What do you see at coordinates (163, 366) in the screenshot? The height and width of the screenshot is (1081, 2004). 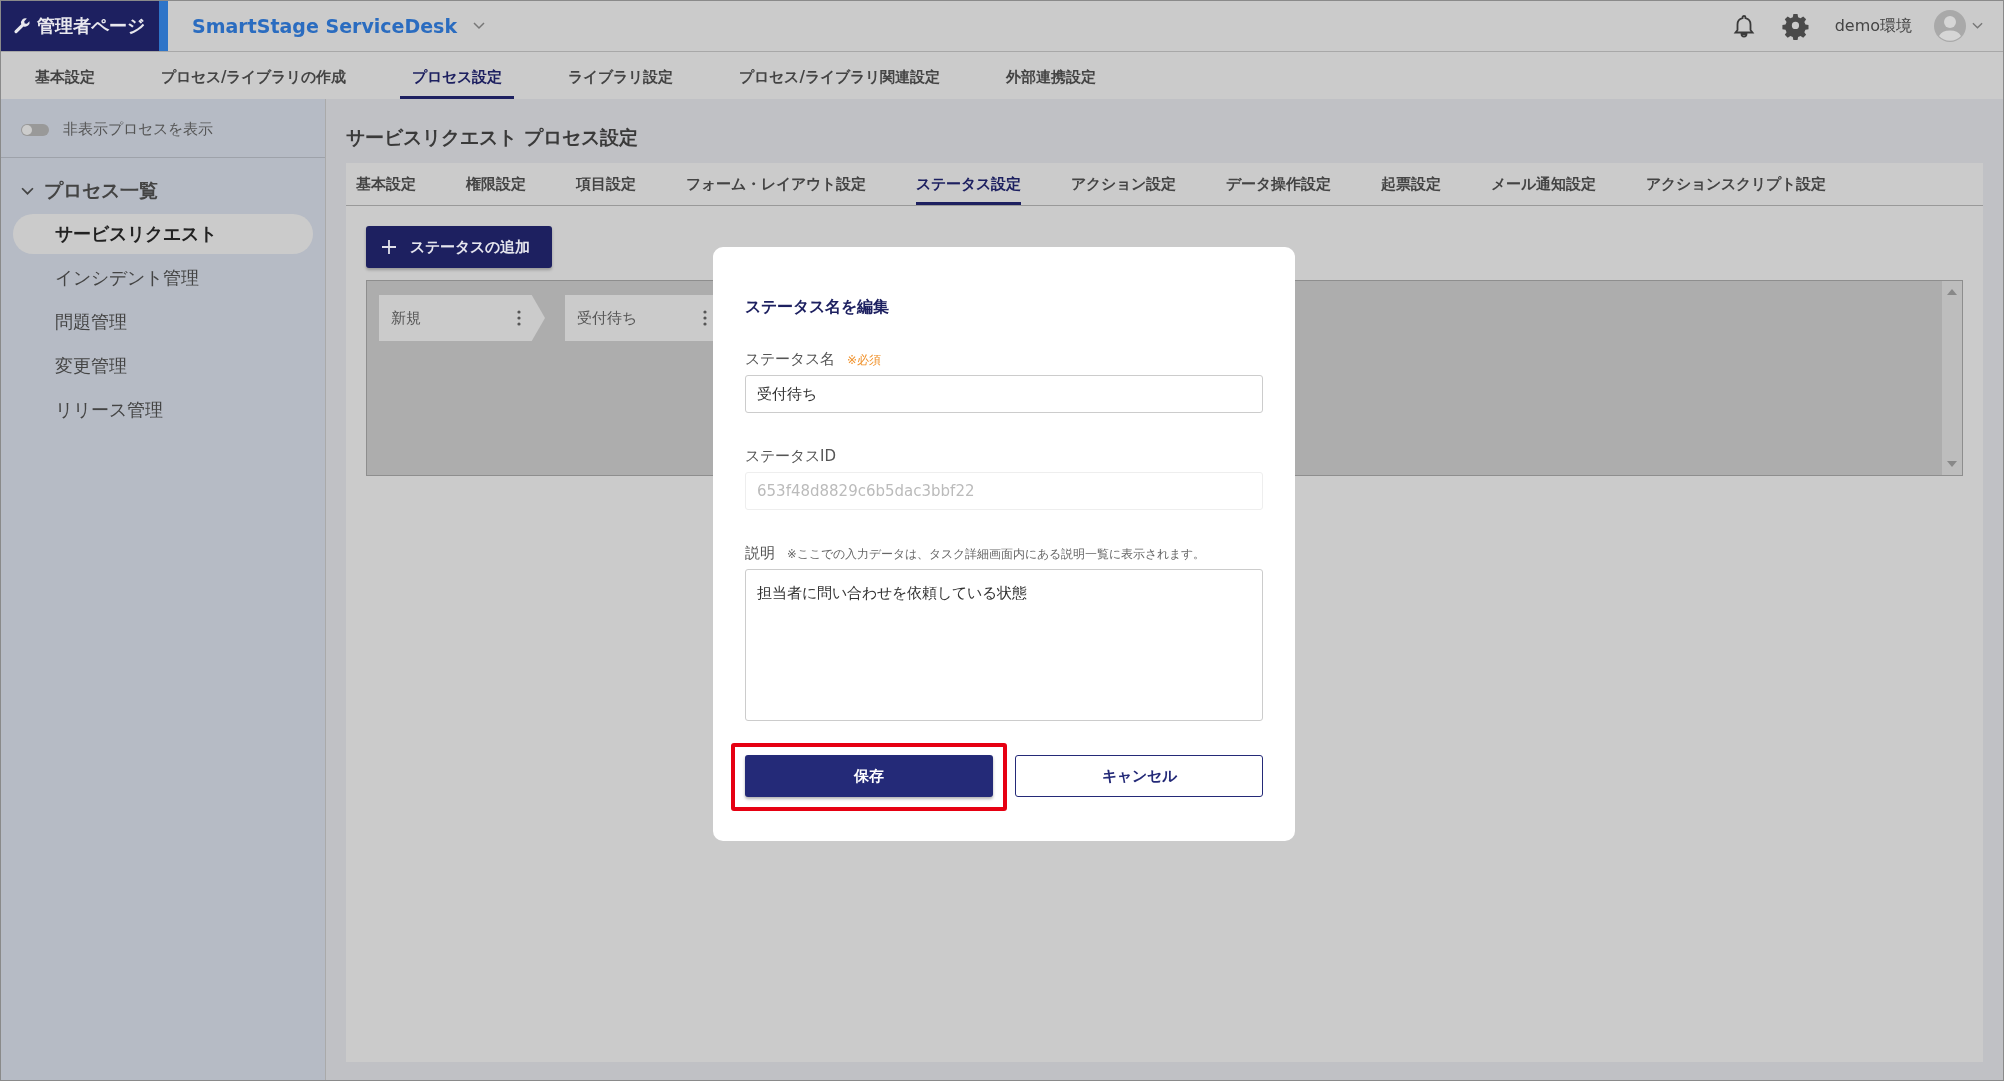 I see `sidebar-item: 変更管理` at bounding box center [163, 366].